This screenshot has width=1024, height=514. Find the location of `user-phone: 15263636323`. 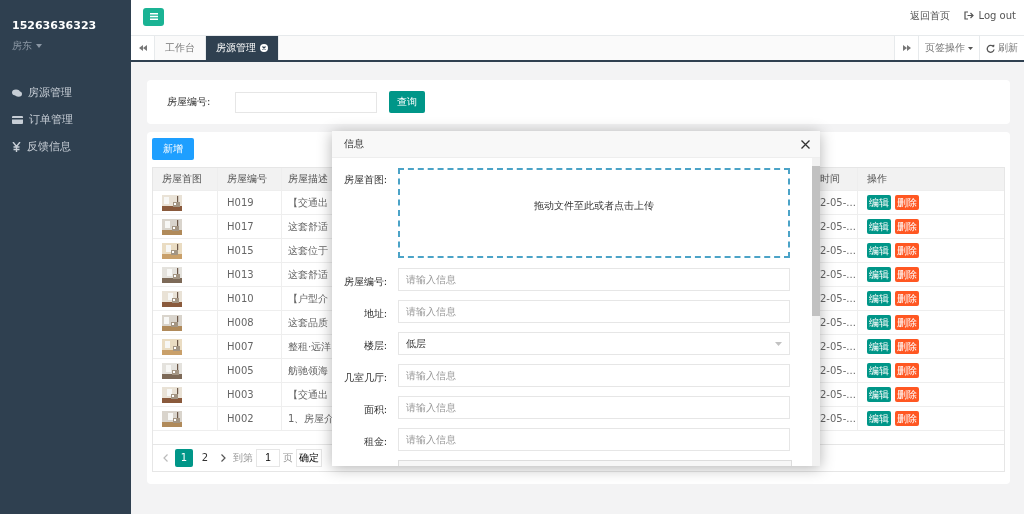

user-phone: 15263636323 is located at coordinates (54, 25).